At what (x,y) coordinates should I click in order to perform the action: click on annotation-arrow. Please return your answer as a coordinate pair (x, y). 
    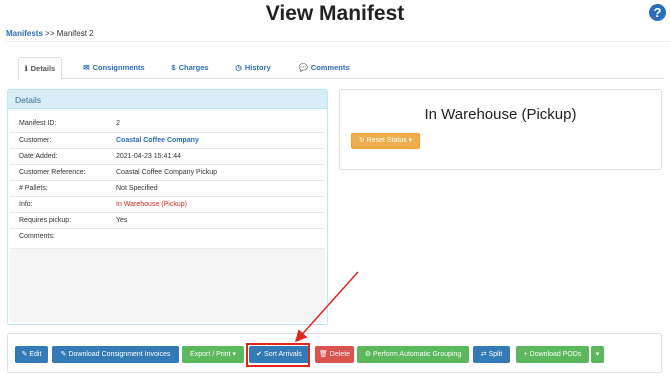
    Looking at the image, I should click on (326, 307).